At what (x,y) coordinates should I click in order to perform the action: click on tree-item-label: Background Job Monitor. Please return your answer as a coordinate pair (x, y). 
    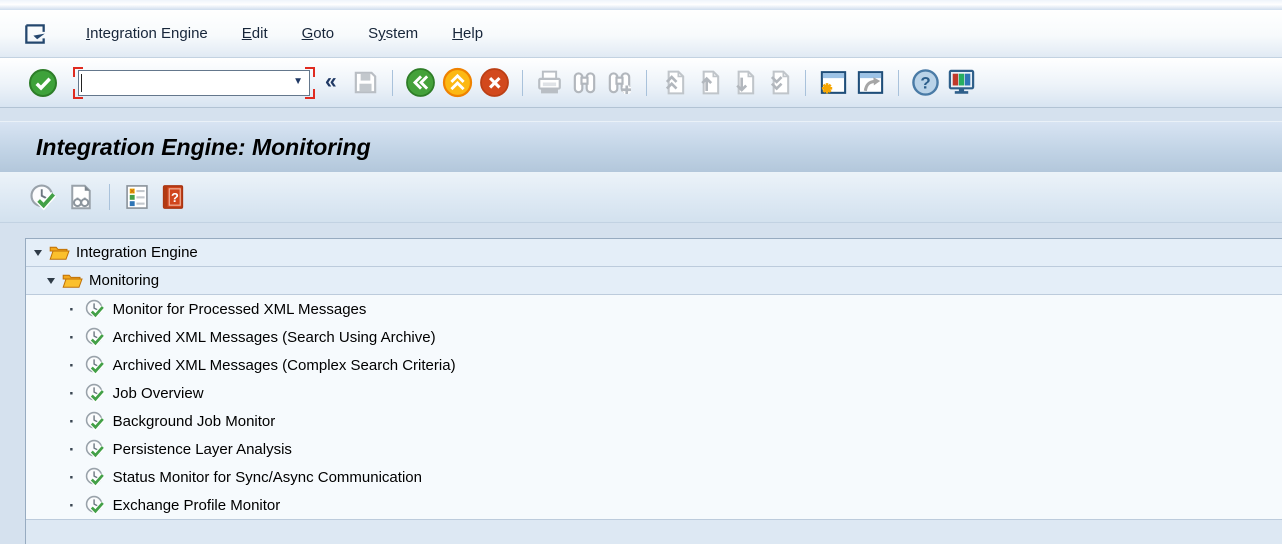
    Looking at the image, I should click on (194, 421).